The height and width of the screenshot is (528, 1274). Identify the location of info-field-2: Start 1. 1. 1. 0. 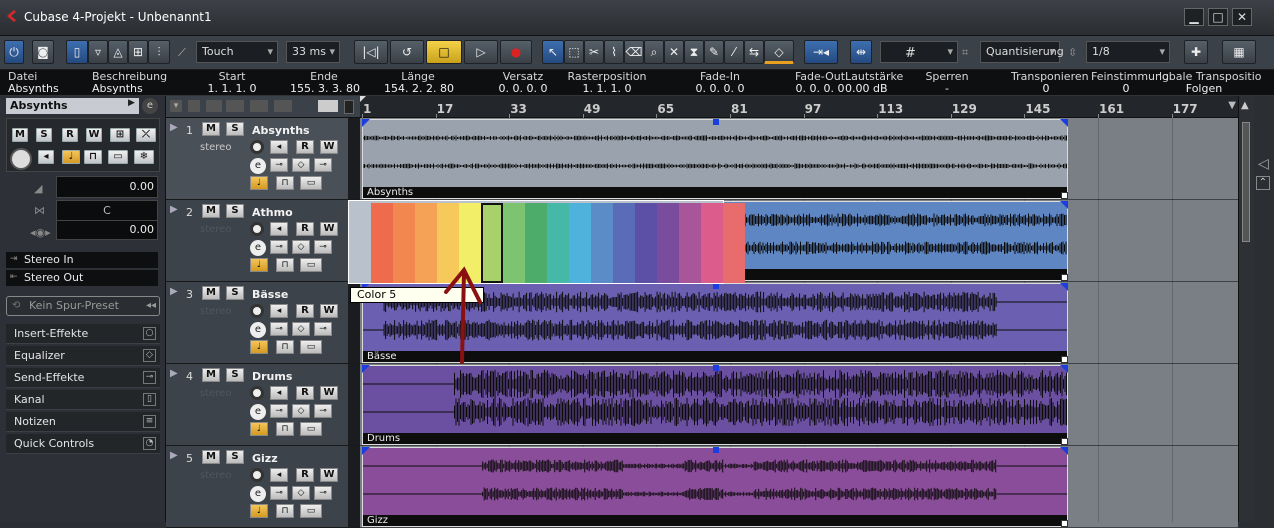
(232, 82).